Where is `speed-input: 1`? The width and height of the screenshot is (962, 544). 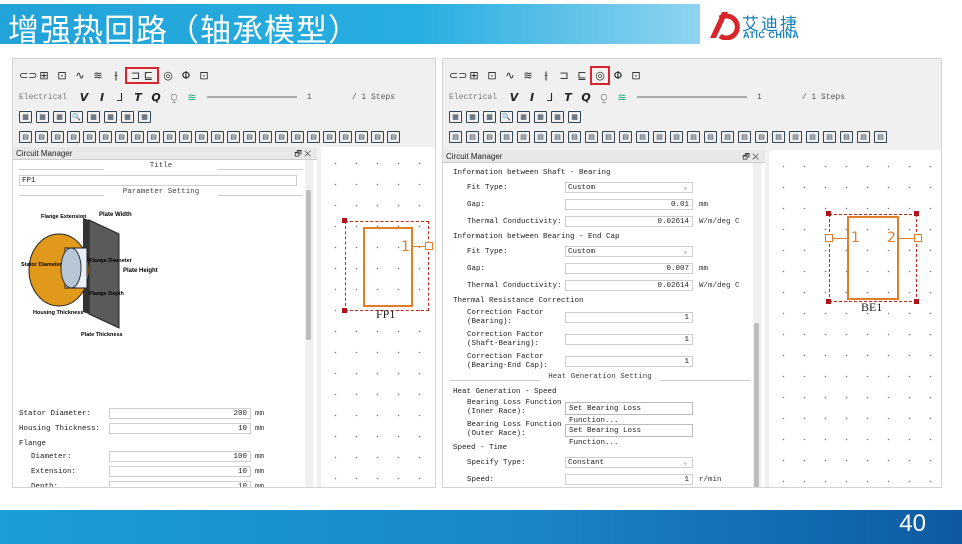
speed-input: 1 is located at coordinates (629, 479).